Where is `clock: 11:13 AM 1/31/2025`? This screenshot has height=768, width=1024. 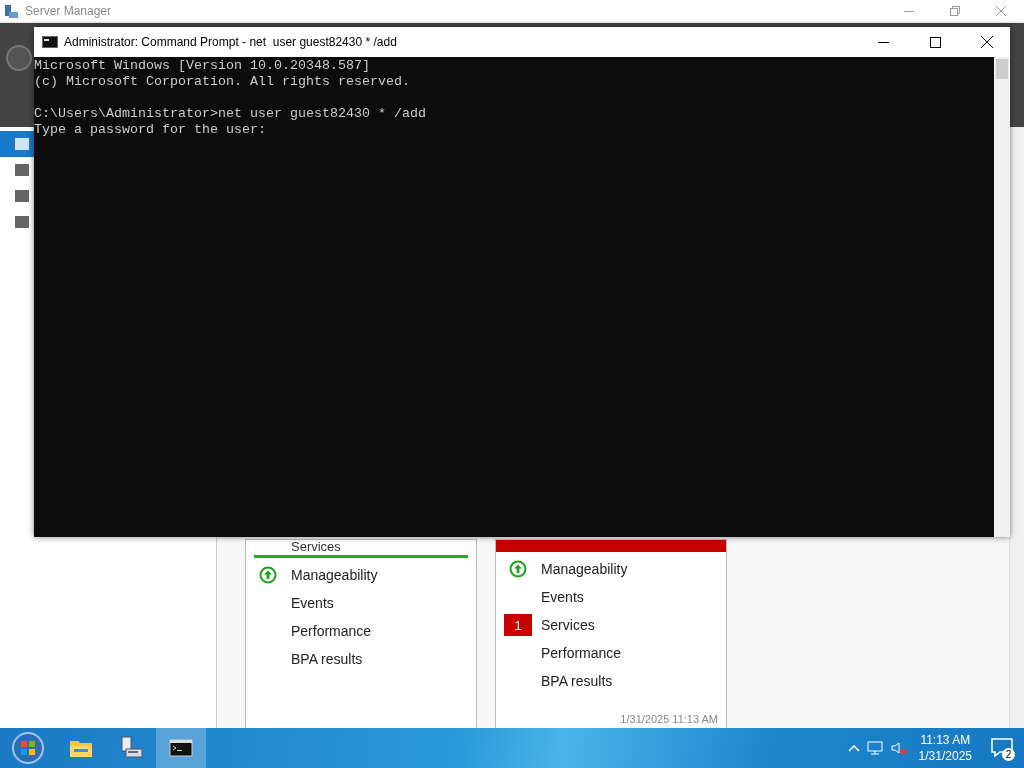 clock: 11:13 AM 1/31/2025 is located at coordinates (945, 748).